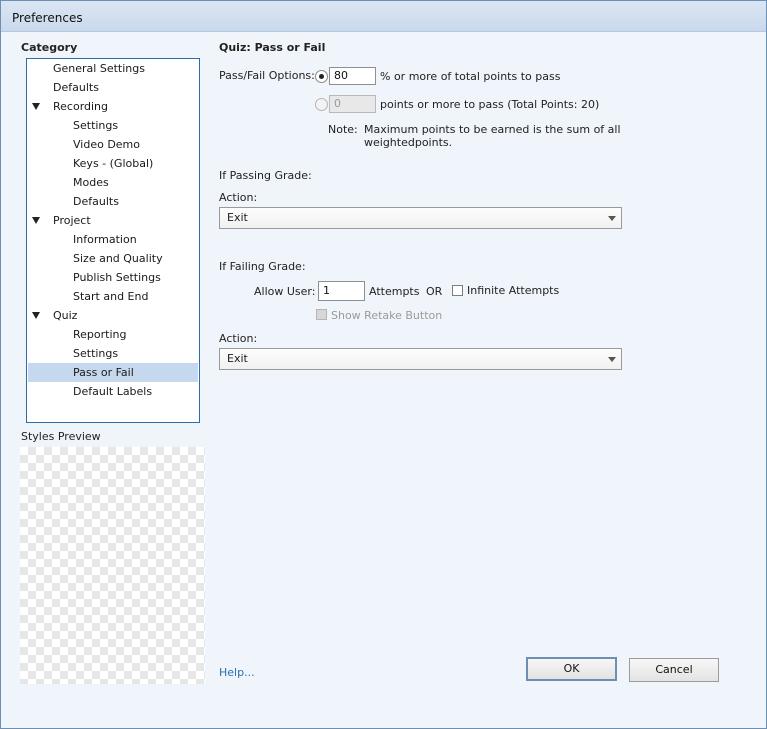  Describe the element at coordinates (237, 358) in the screenshot. I see `failing-action-value: Exit` at that location.